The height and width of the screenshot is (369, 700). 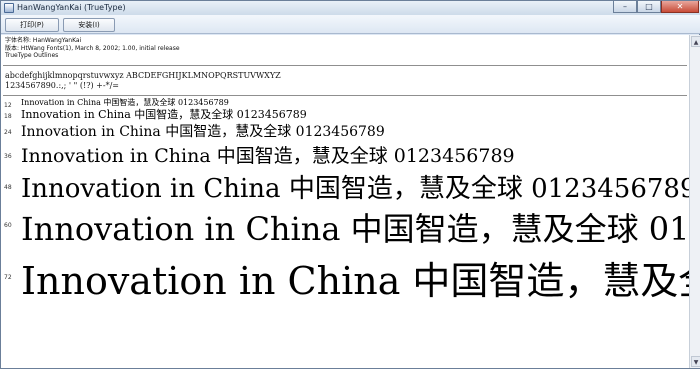 I want to click on charset-digits: 1234567890.:,; ' " (!?) +-*/=, so click(x=62, y=85).